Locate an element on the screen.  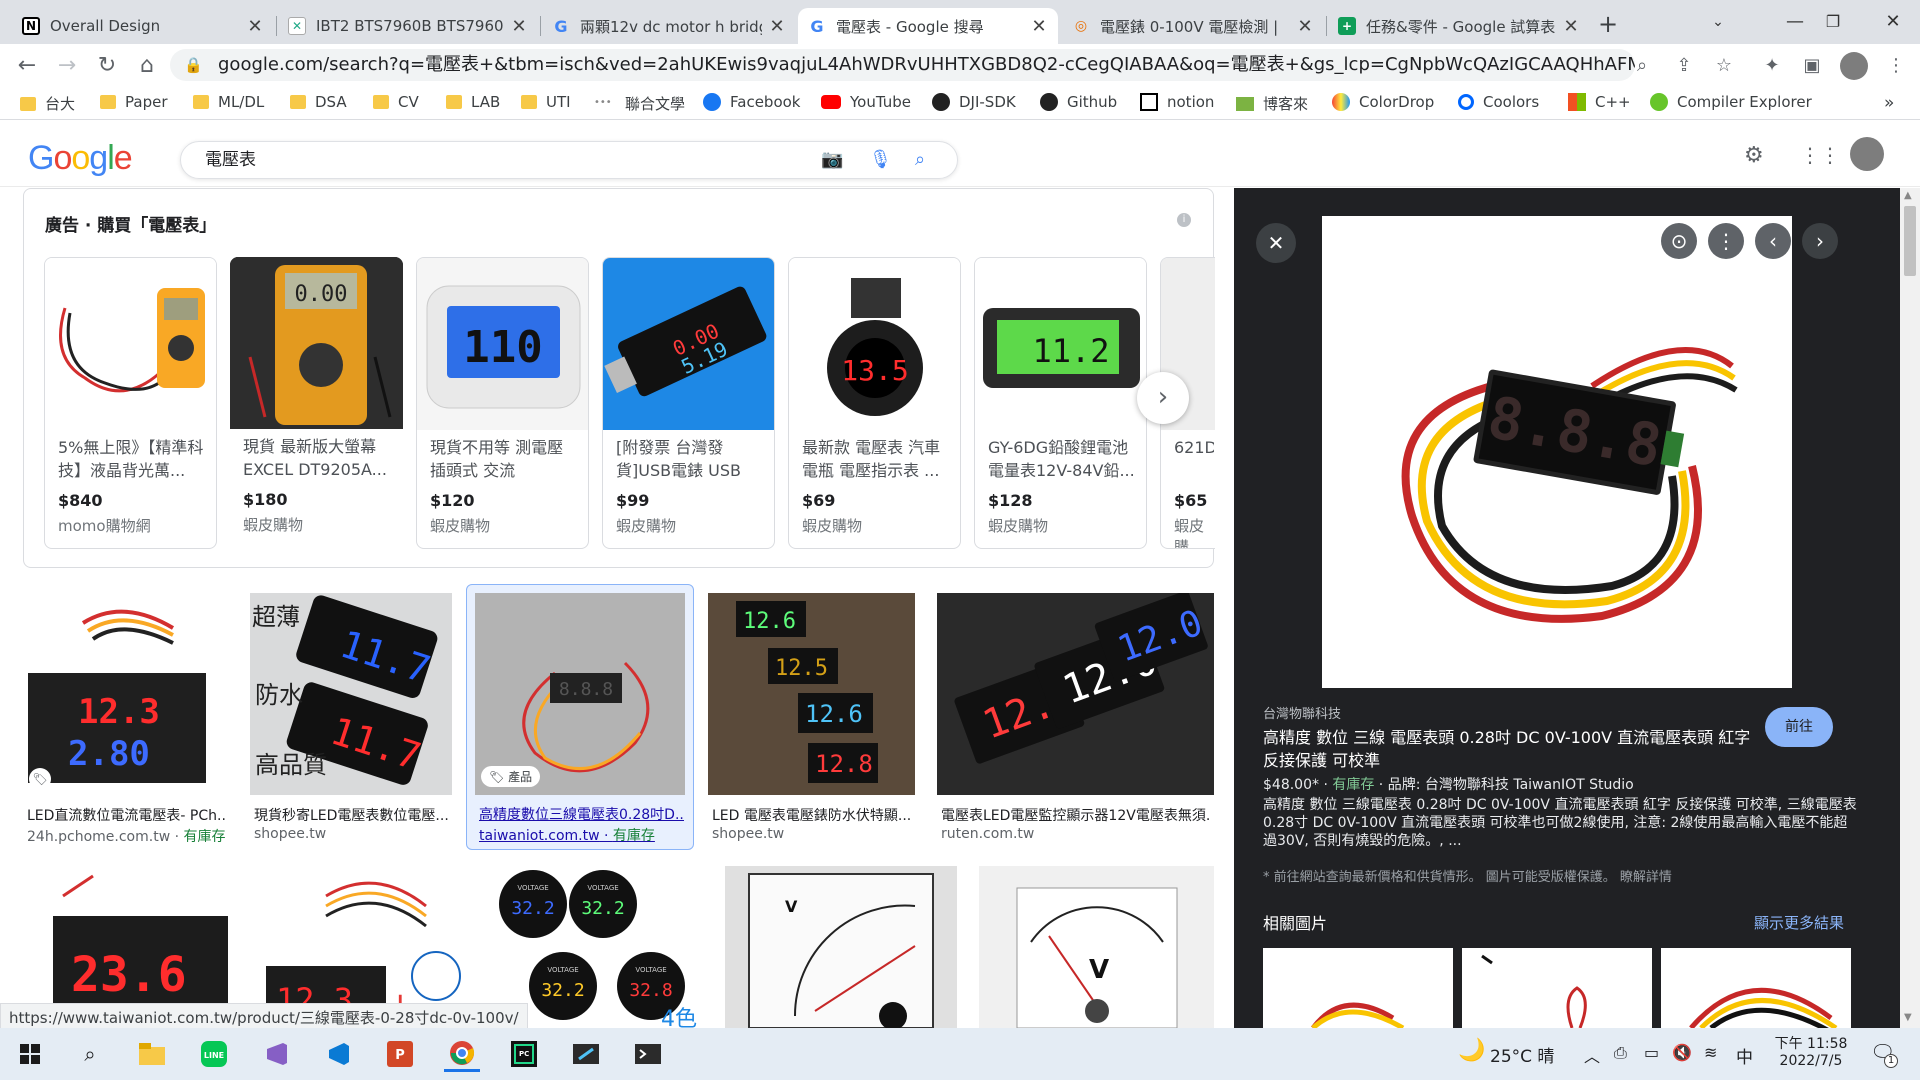
menu-icon: ⋮ is located at coordinates (1896, 65).